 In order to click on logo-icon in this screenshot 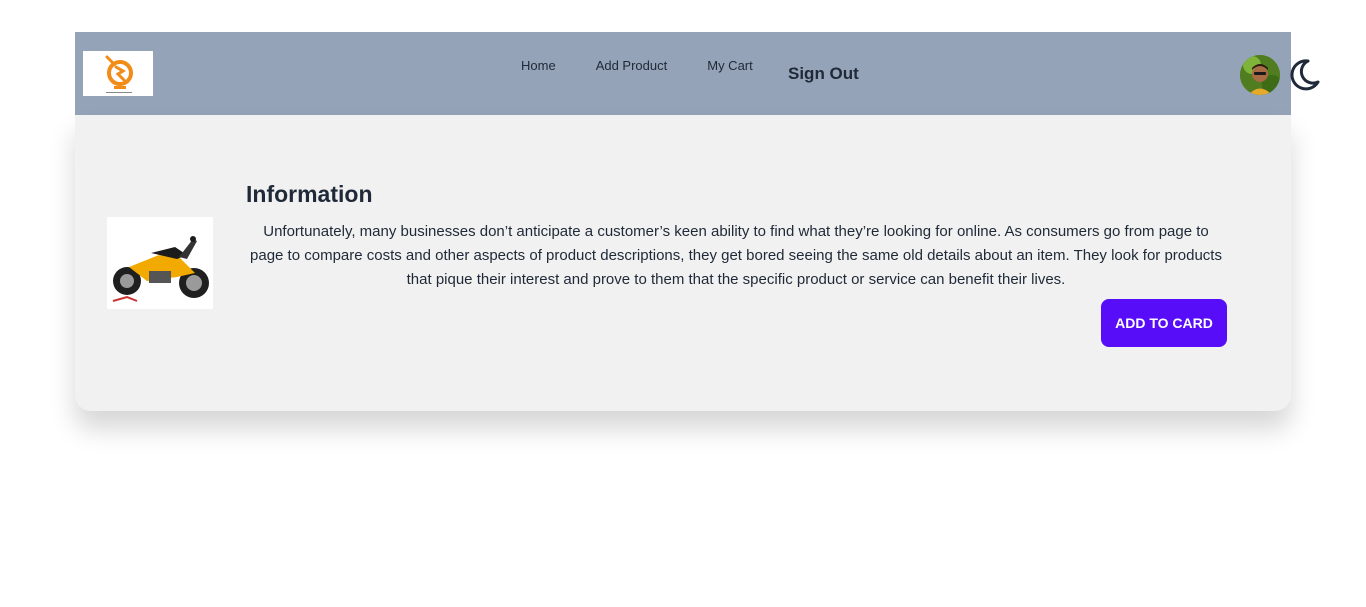, I will do `click(119, 74)`.